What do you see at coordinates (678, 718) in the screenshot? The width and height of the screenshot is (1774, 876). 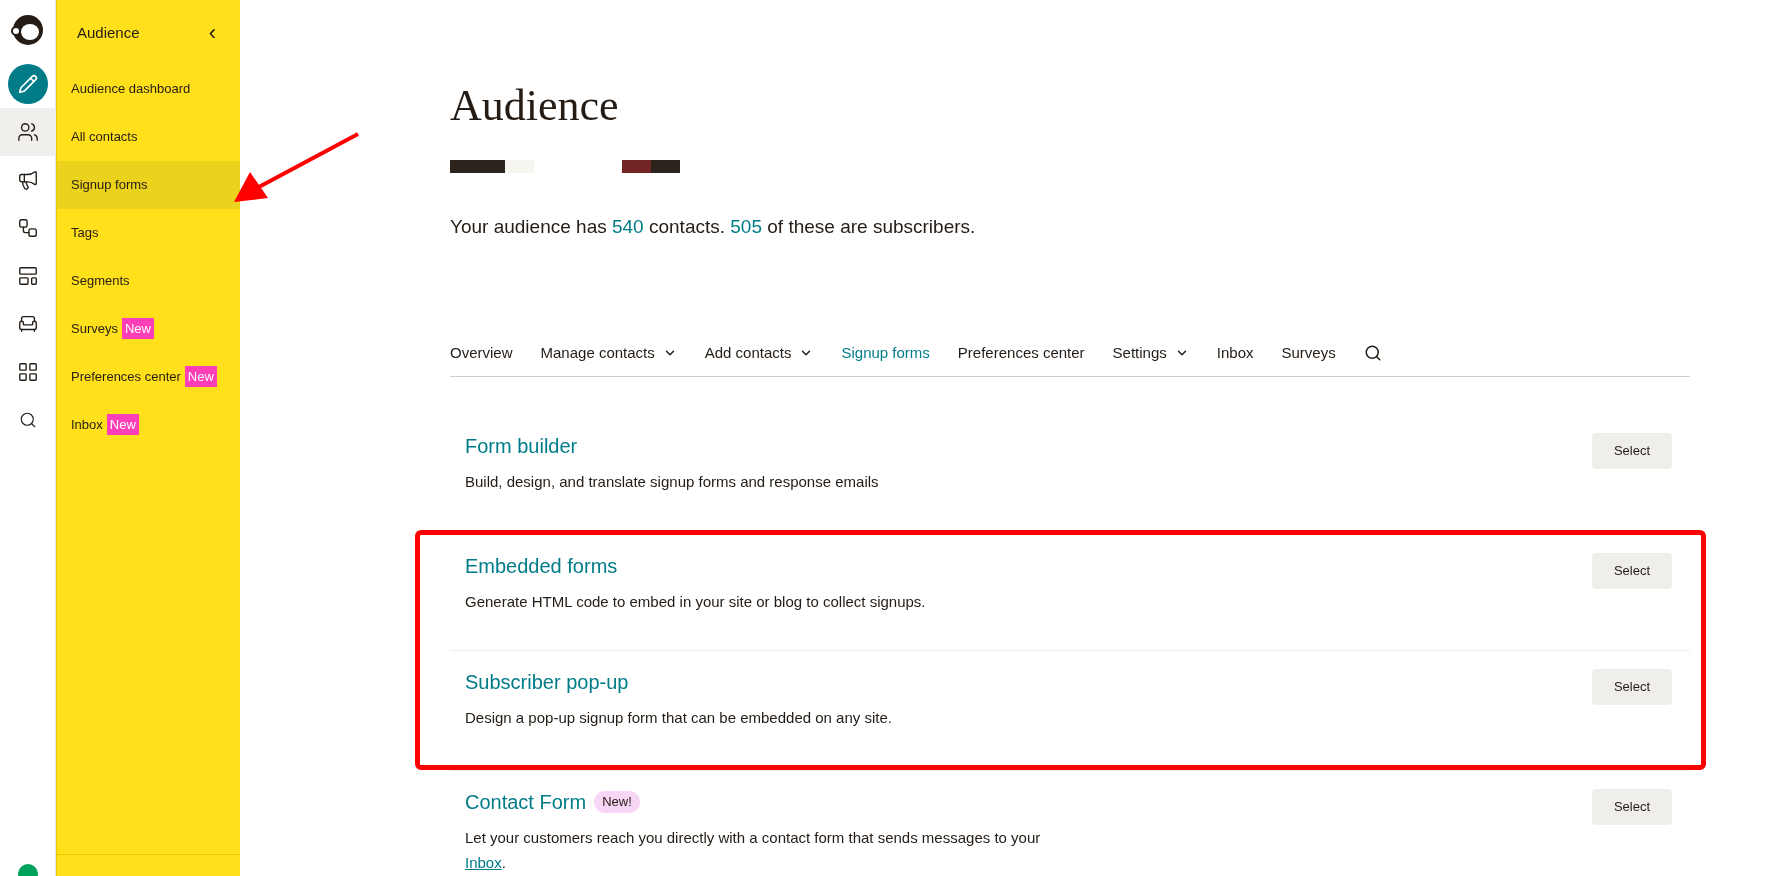 I see `option-description: Design a pop-up signup form that can be embedded on any site.` at bounding box center [678, 718].